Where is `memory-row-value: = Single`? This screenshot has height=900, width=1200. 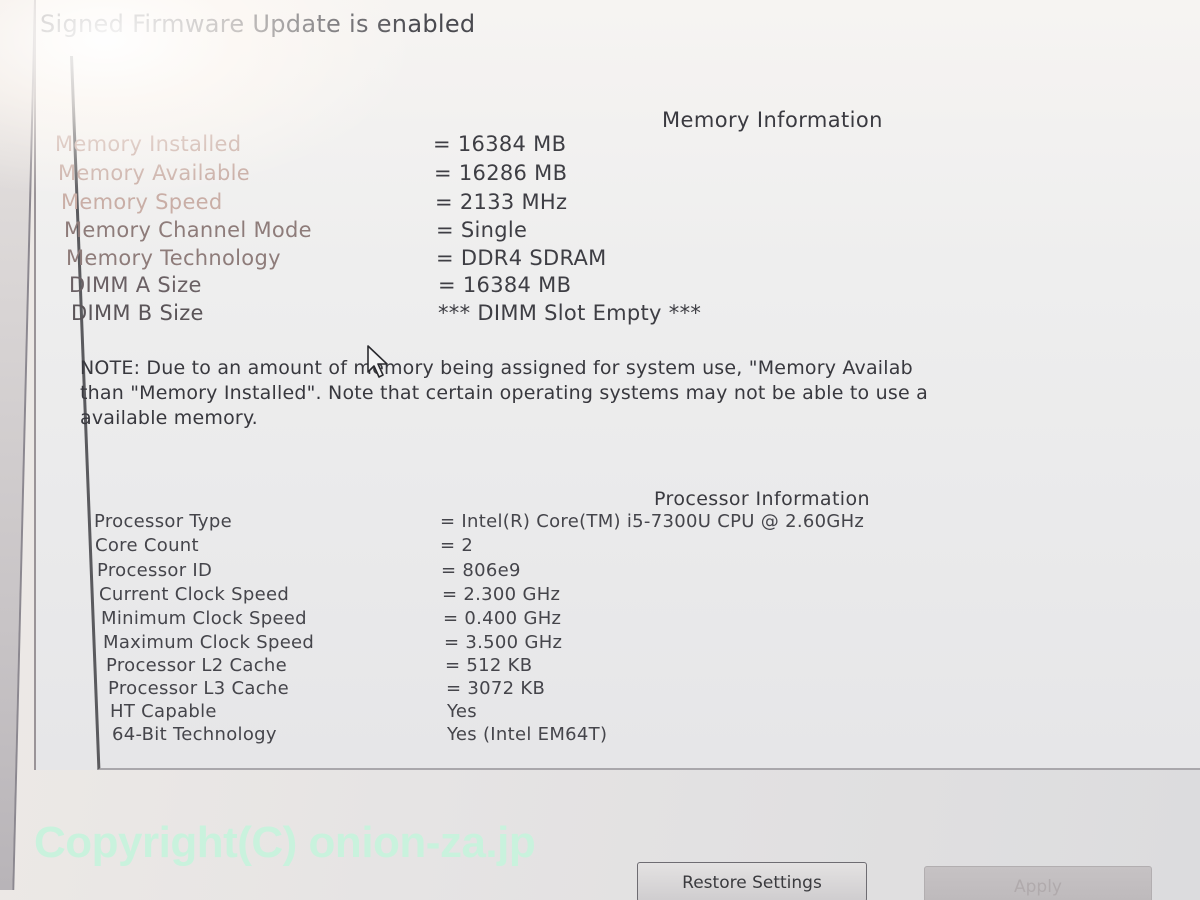
memory-row-value: = Single is located at coordinates (482, 230).